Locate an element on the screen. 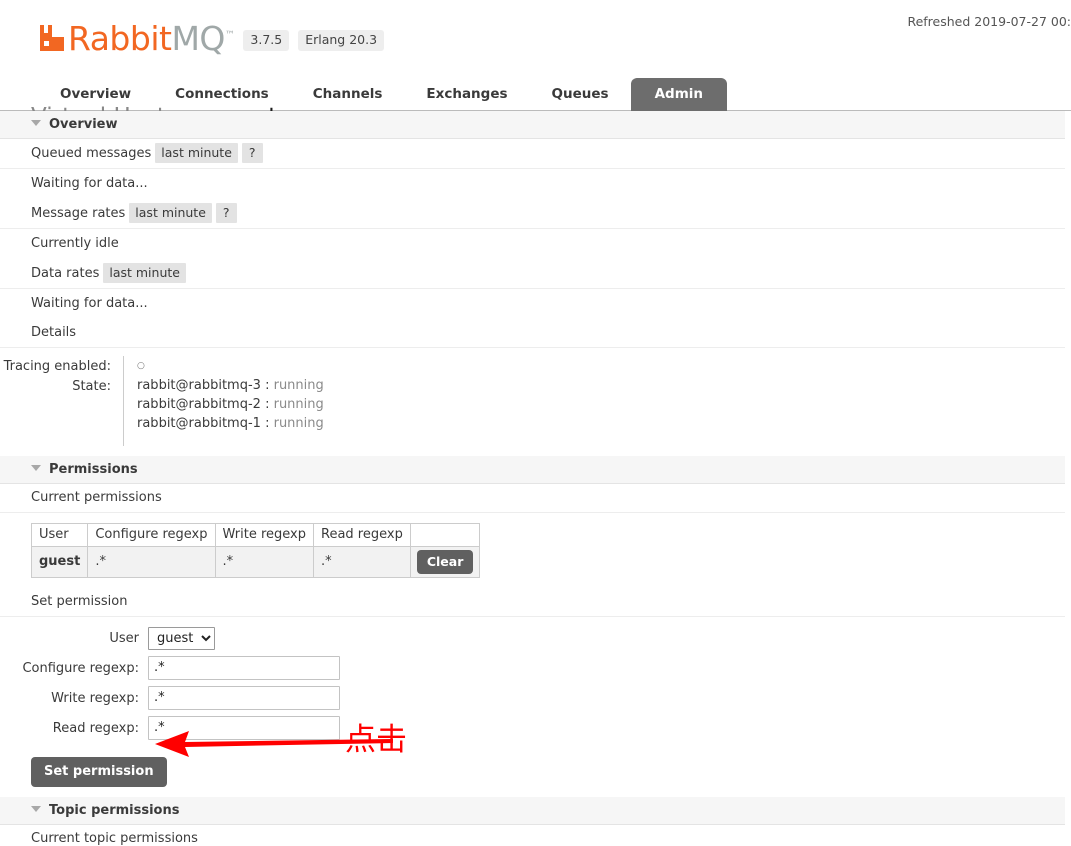 This screenshot has height=846, width=1071. configure-regexp-label: Configure regexp: is located at coordinates (80, 668).